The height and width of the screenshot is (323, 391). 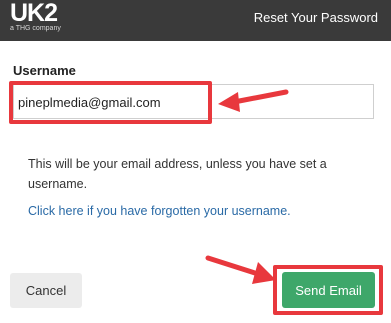 What do you see at coordinates (253, 100) in the screenshot?
I see `arrow-left-annotation-icon` at bounding box center [253, 100].